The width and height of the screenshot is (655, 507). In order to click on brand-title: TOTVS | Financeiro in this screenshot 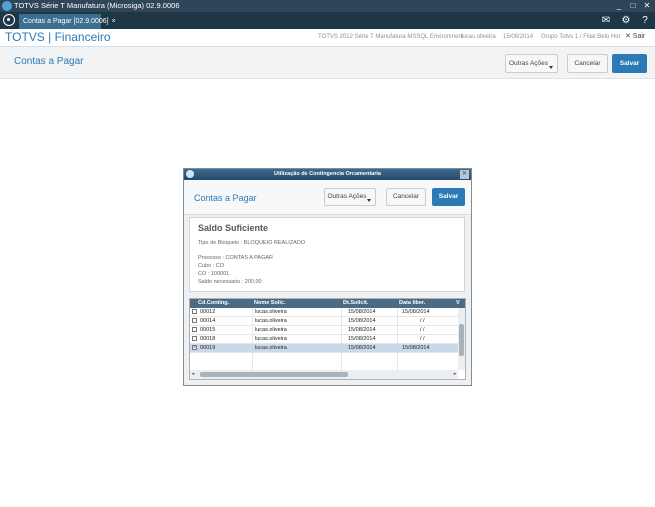, I will do `click(58, 37)`.